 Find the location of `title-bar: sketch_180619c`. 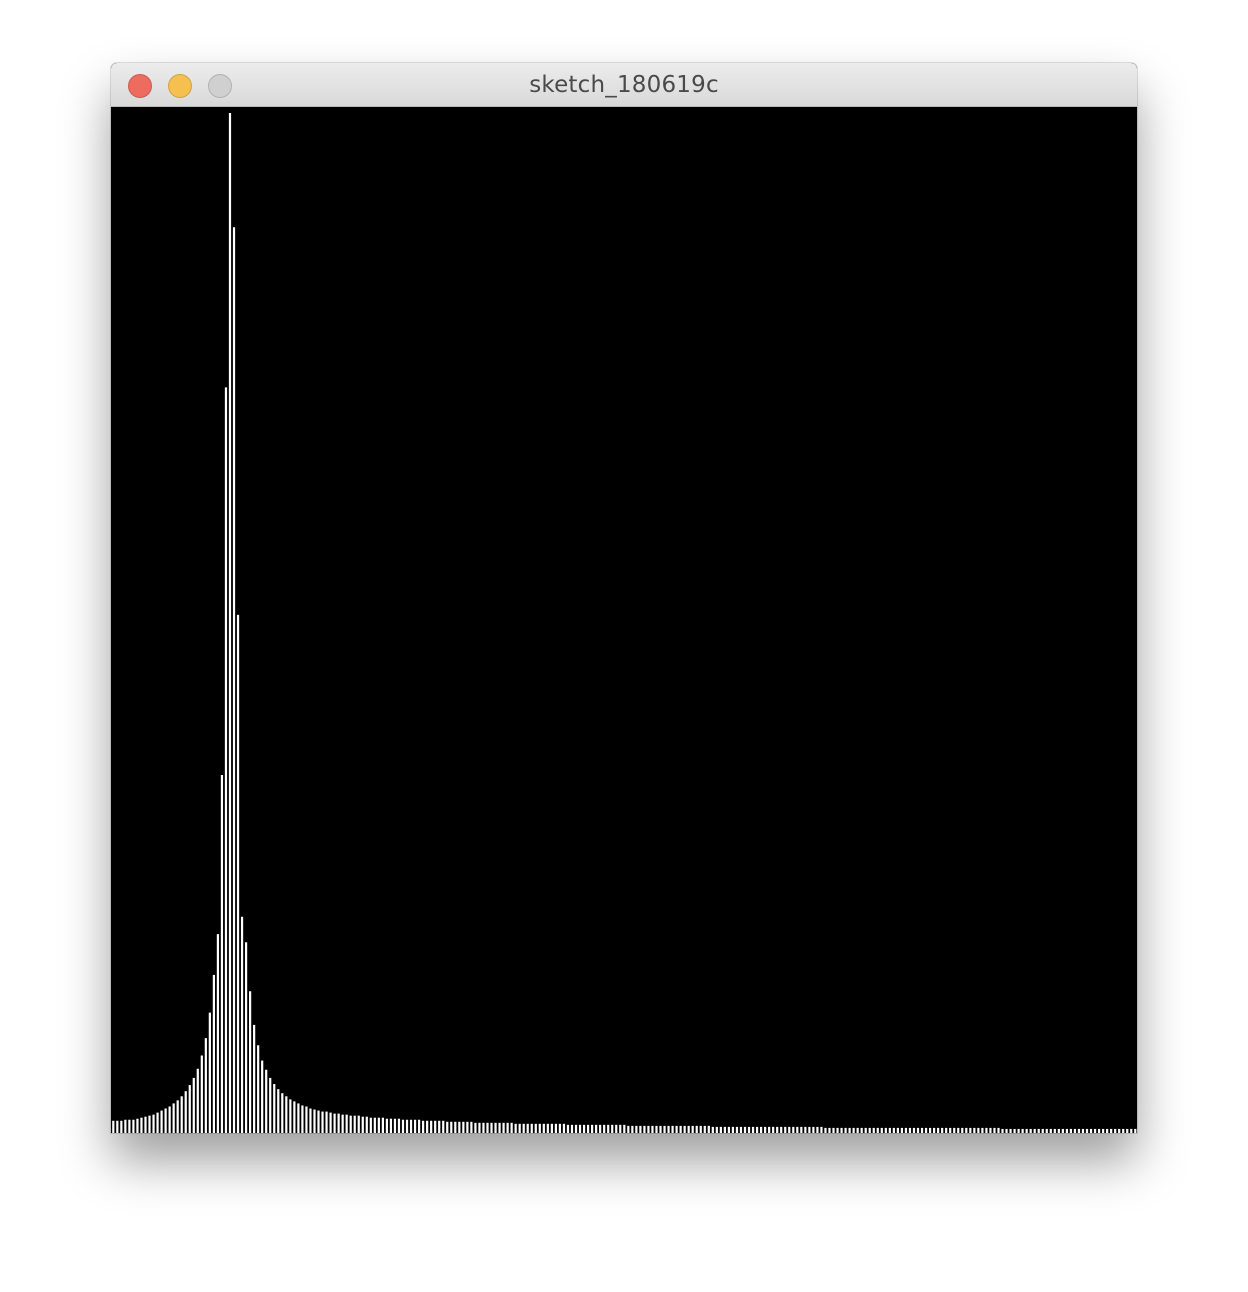

title-bar: sketch_180619c is located at coordinates (624, 85).